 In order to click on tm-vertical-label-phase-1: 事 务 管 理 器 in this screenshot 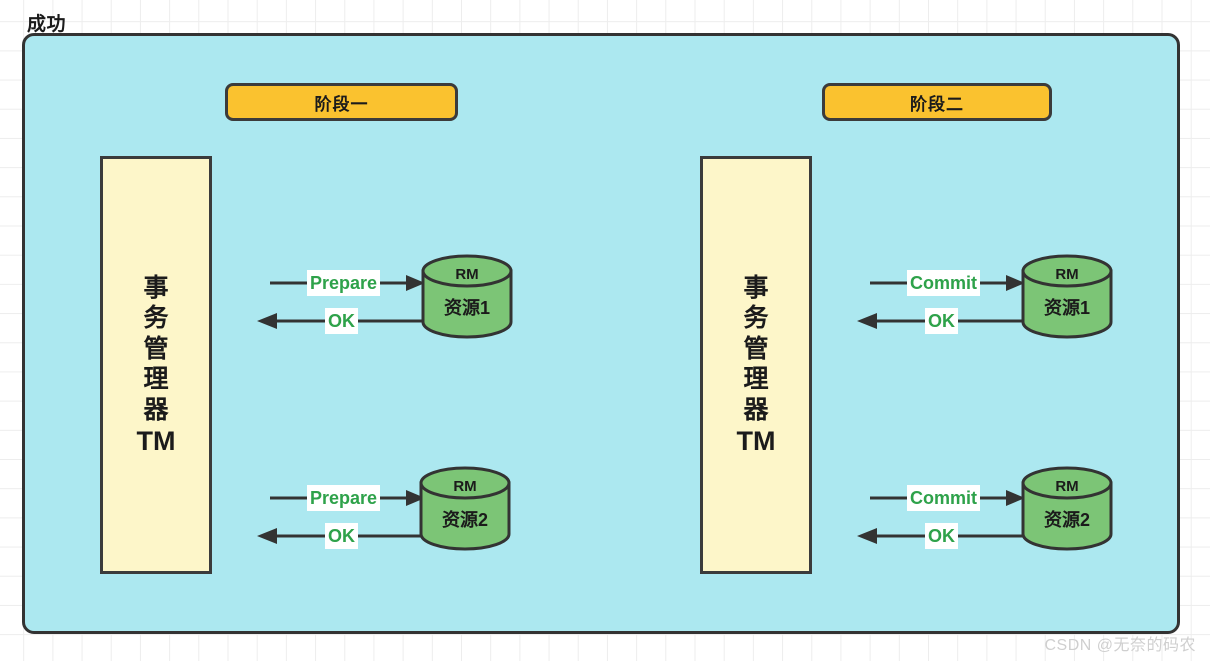, I will do `click(155, 349)`.